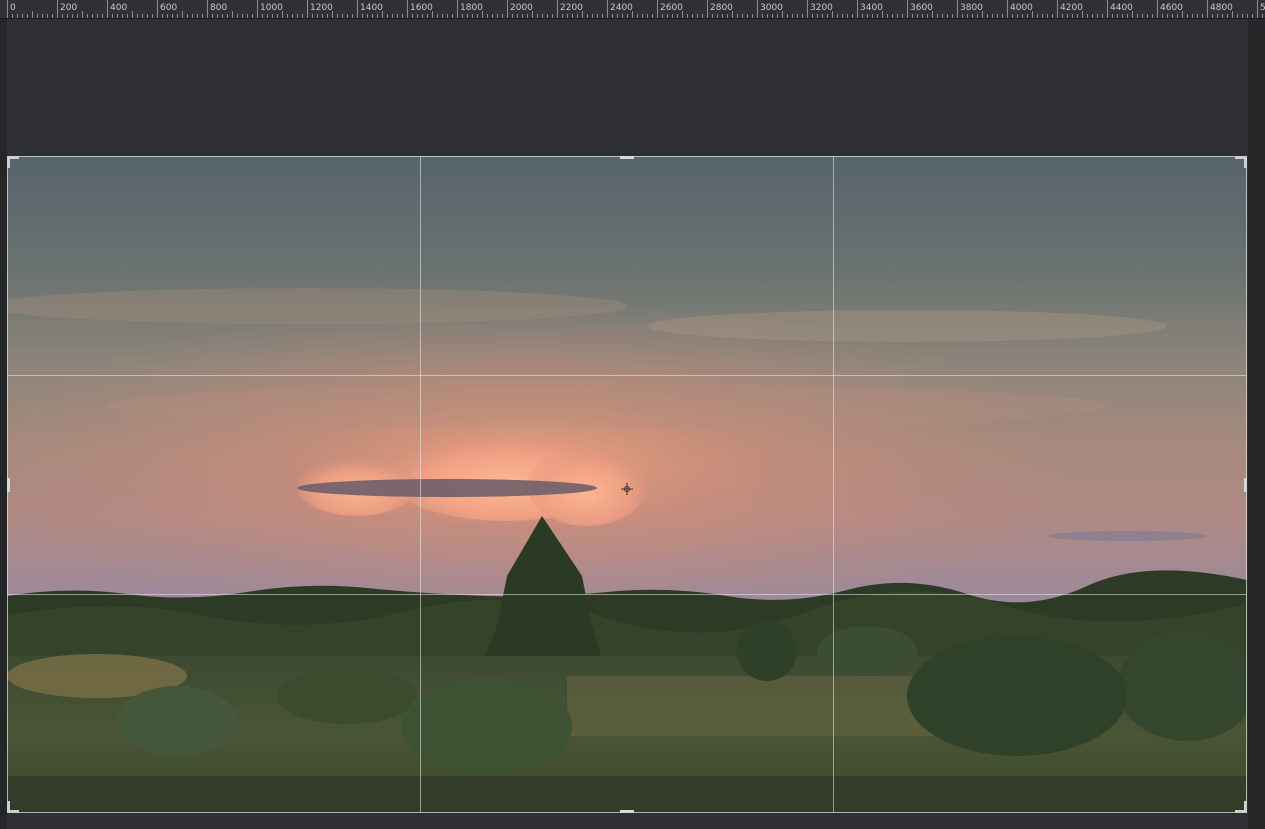 The height and width of the screenshot is (829, 1265). I want to click on ruler-label: 2600, so click(671, 8).